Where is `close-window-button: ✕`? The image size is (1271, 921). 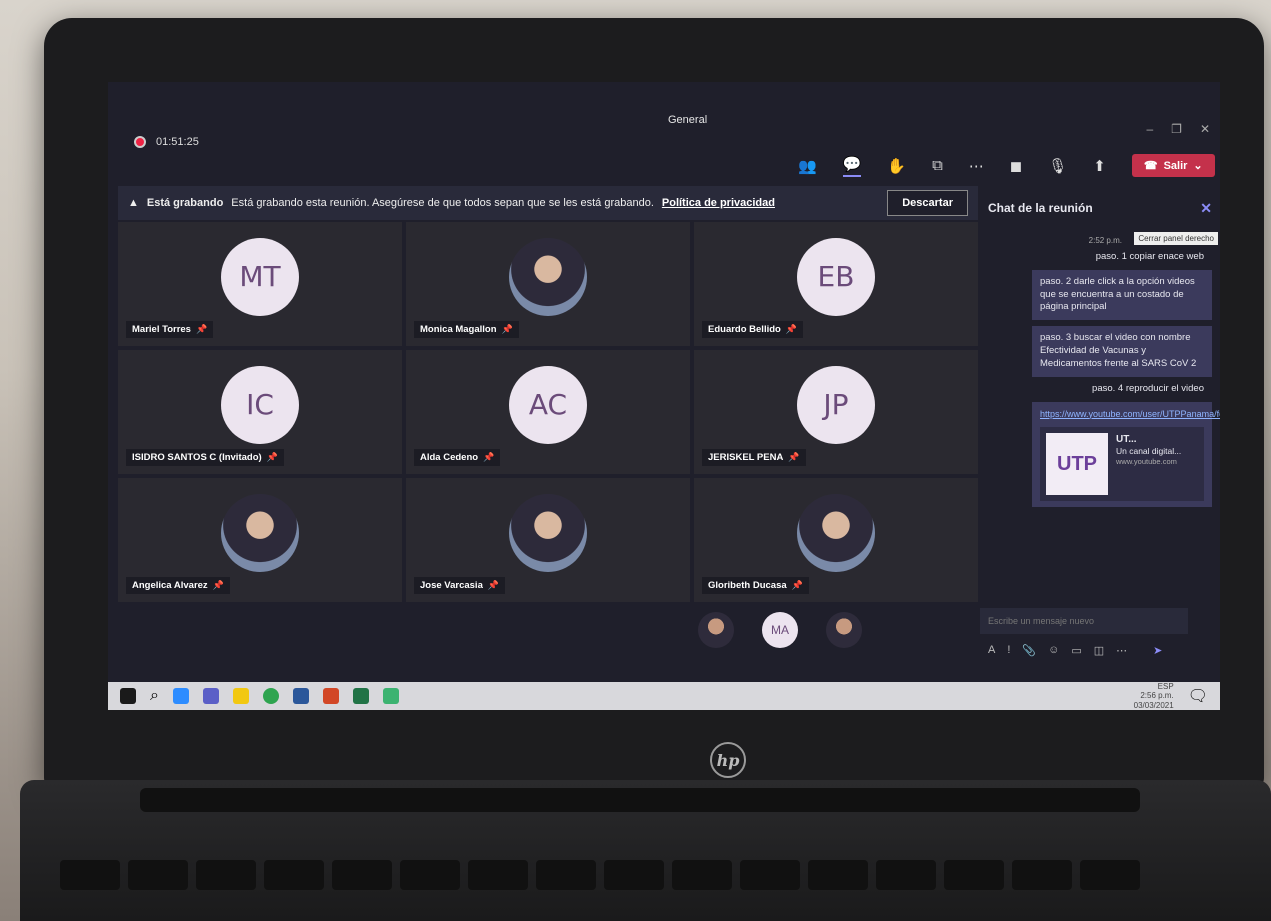
close-window-button: ✕ is located at coordinates (1205, 129).